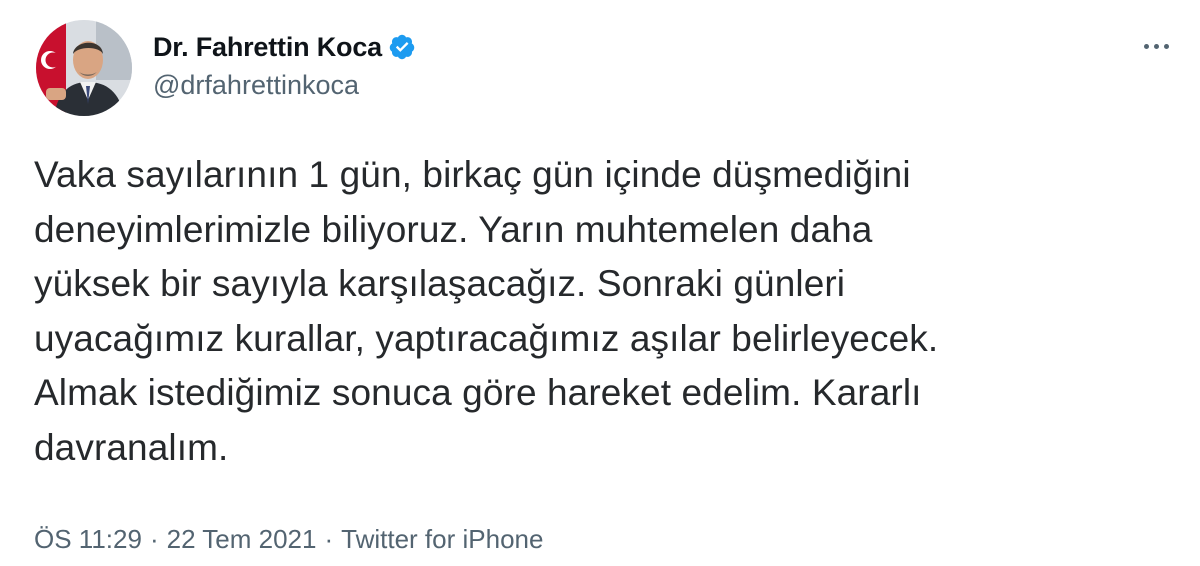  What do you see at coordinates (256, 85) in the screenshot?
I see `author-handle: @drfahrettinkoca` at bounding box center [256, 85].